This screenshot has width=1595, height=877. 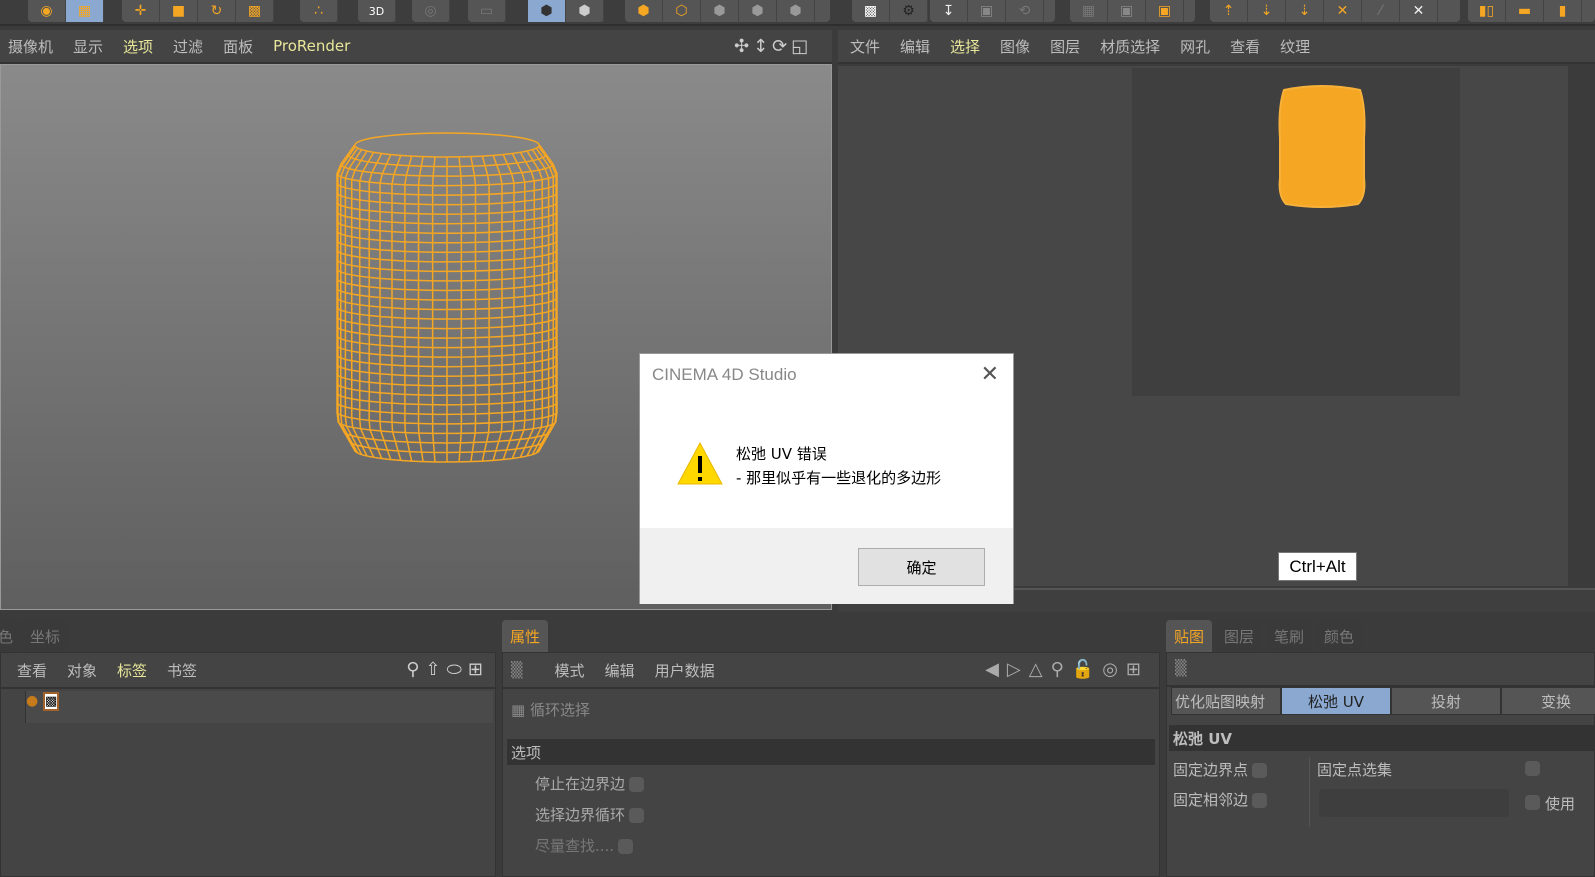 What do you see at coordinates (1487, 11) in the screenshot?
I see `layout-icon: ▮▯` at bounding box center [1487, 11].